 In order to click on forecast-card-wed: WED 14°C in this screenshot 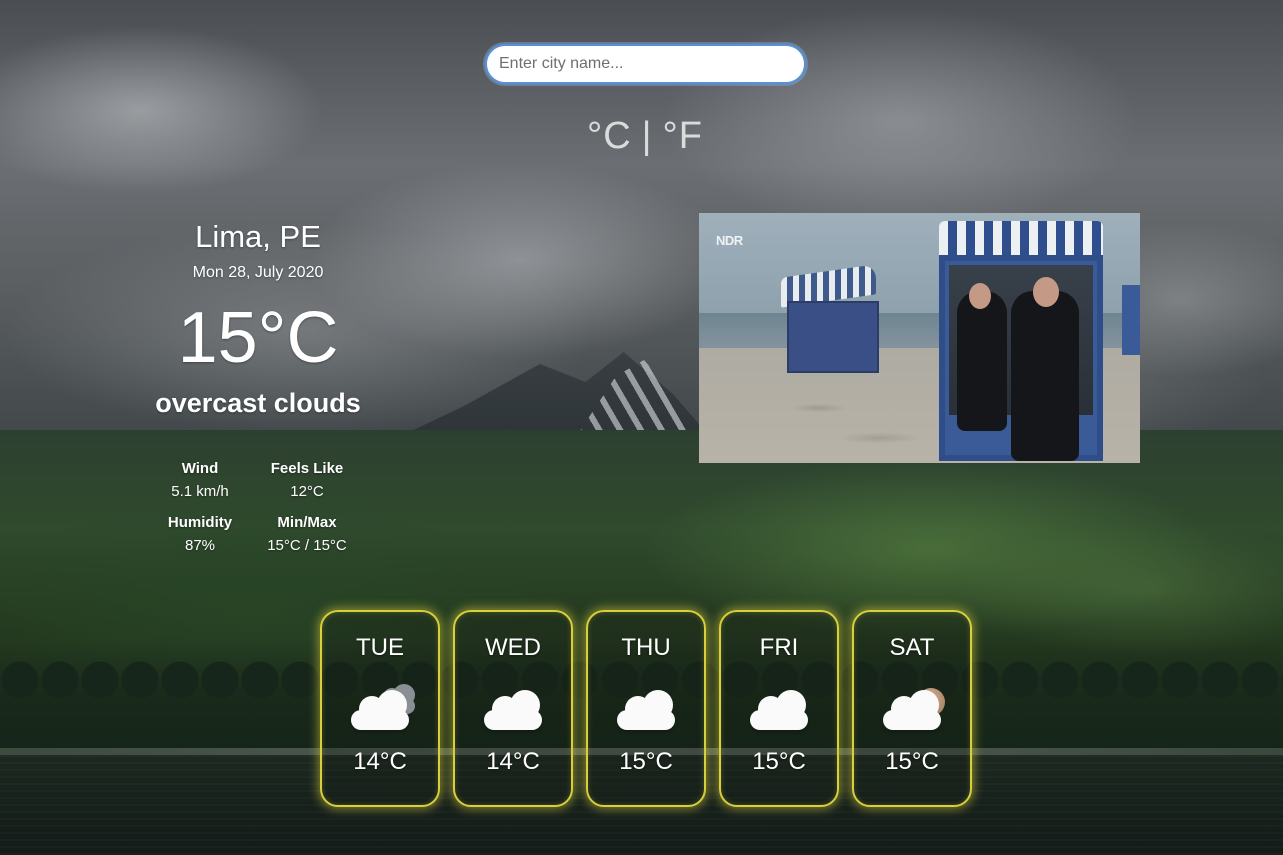, I will do `click(513, 708)`.